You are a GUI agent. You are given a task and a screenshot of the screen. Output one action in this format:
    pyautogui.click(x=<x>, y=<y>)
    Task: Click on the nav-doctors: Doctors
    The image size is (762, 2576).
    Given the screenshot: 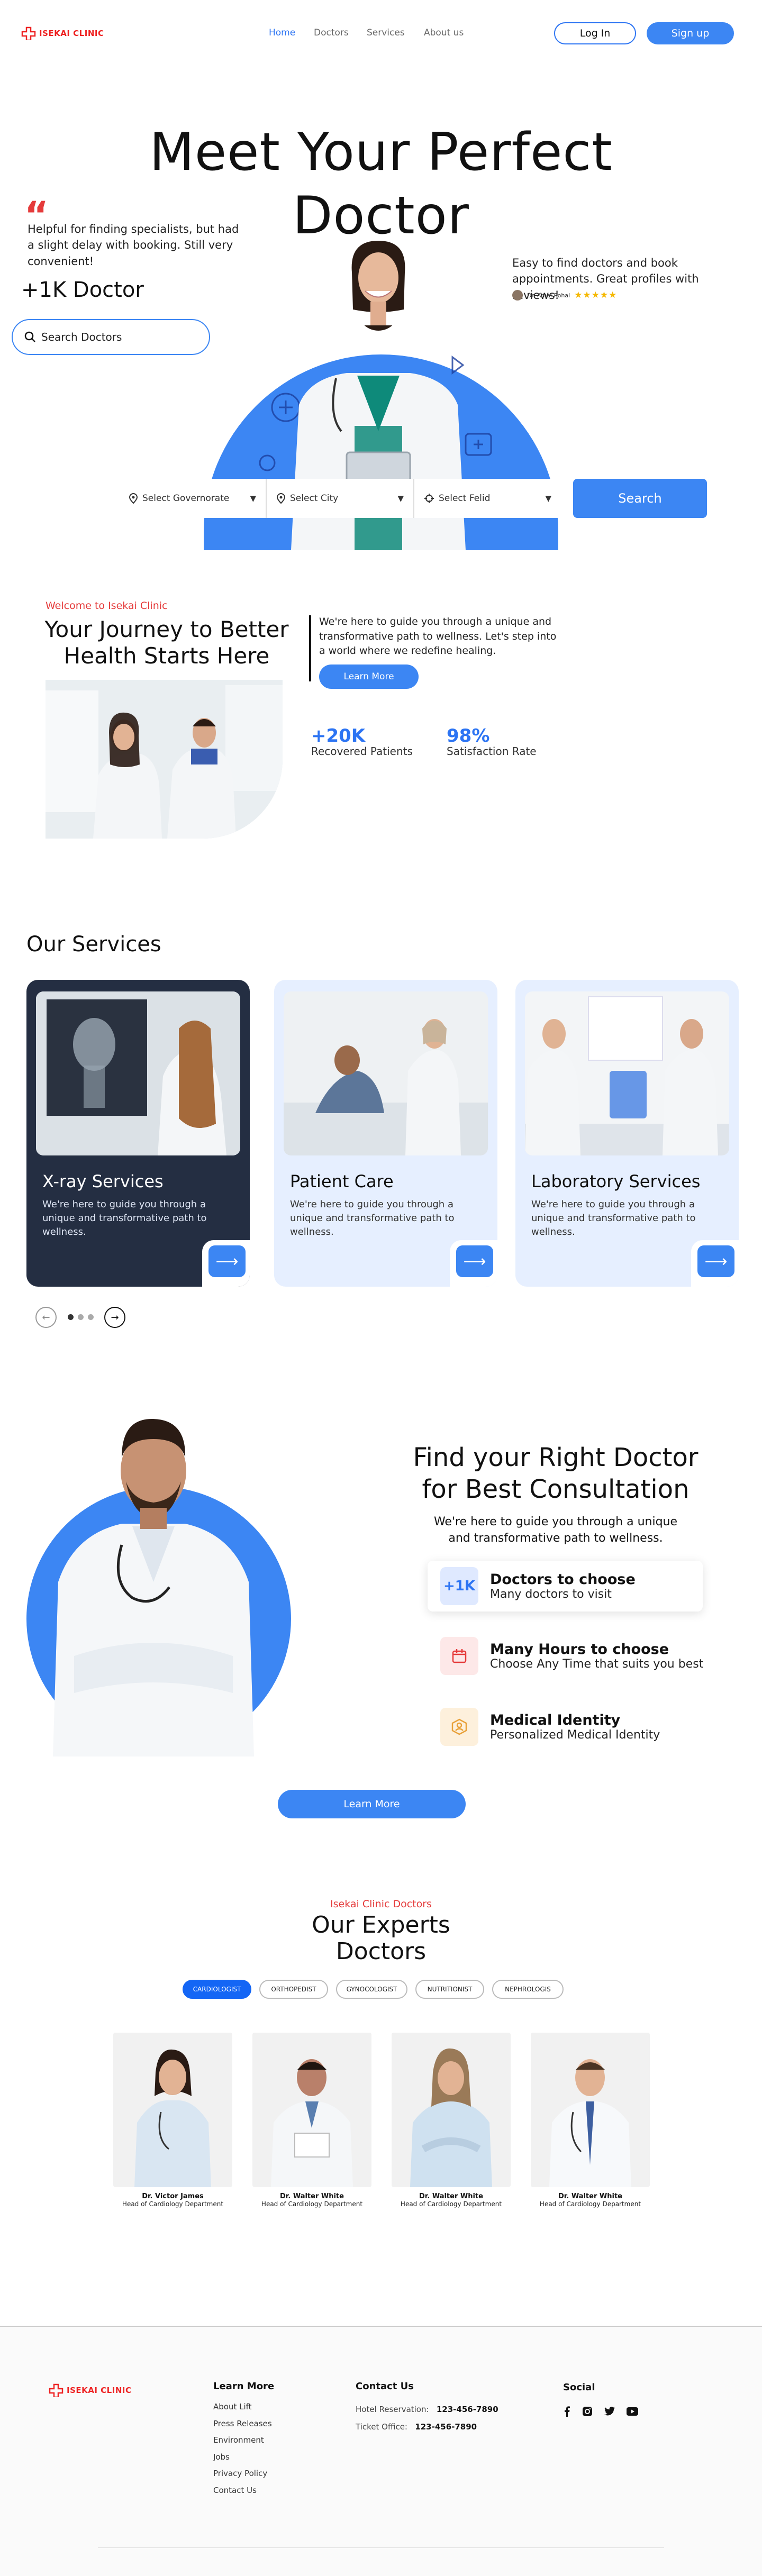 What is the action you would take?
    pyautogui.click(x=331, y=33)
    